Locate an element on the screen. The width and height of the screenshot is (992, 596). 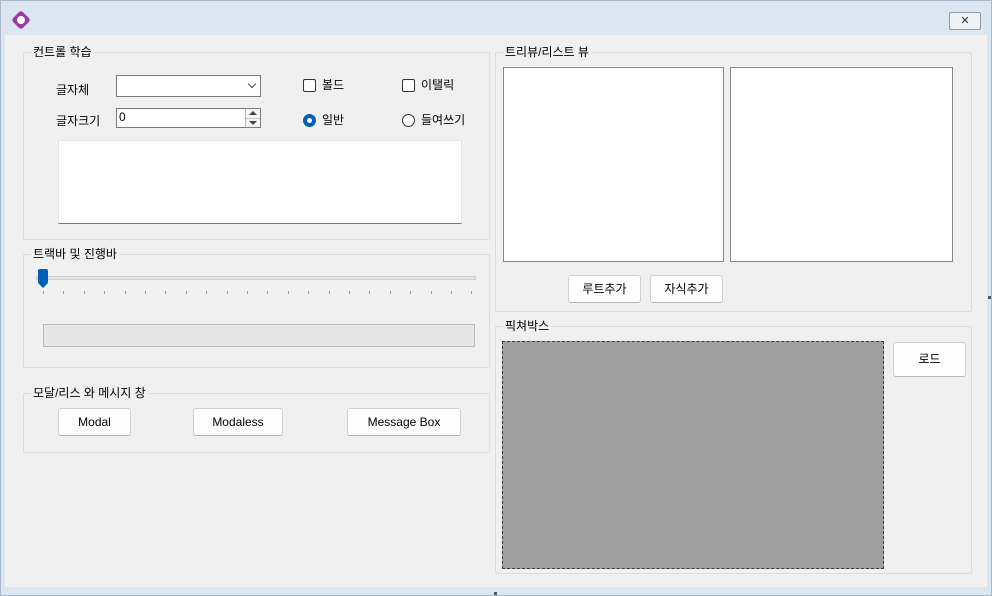
font-label: 글자체 is located at coordinates (73, 90).